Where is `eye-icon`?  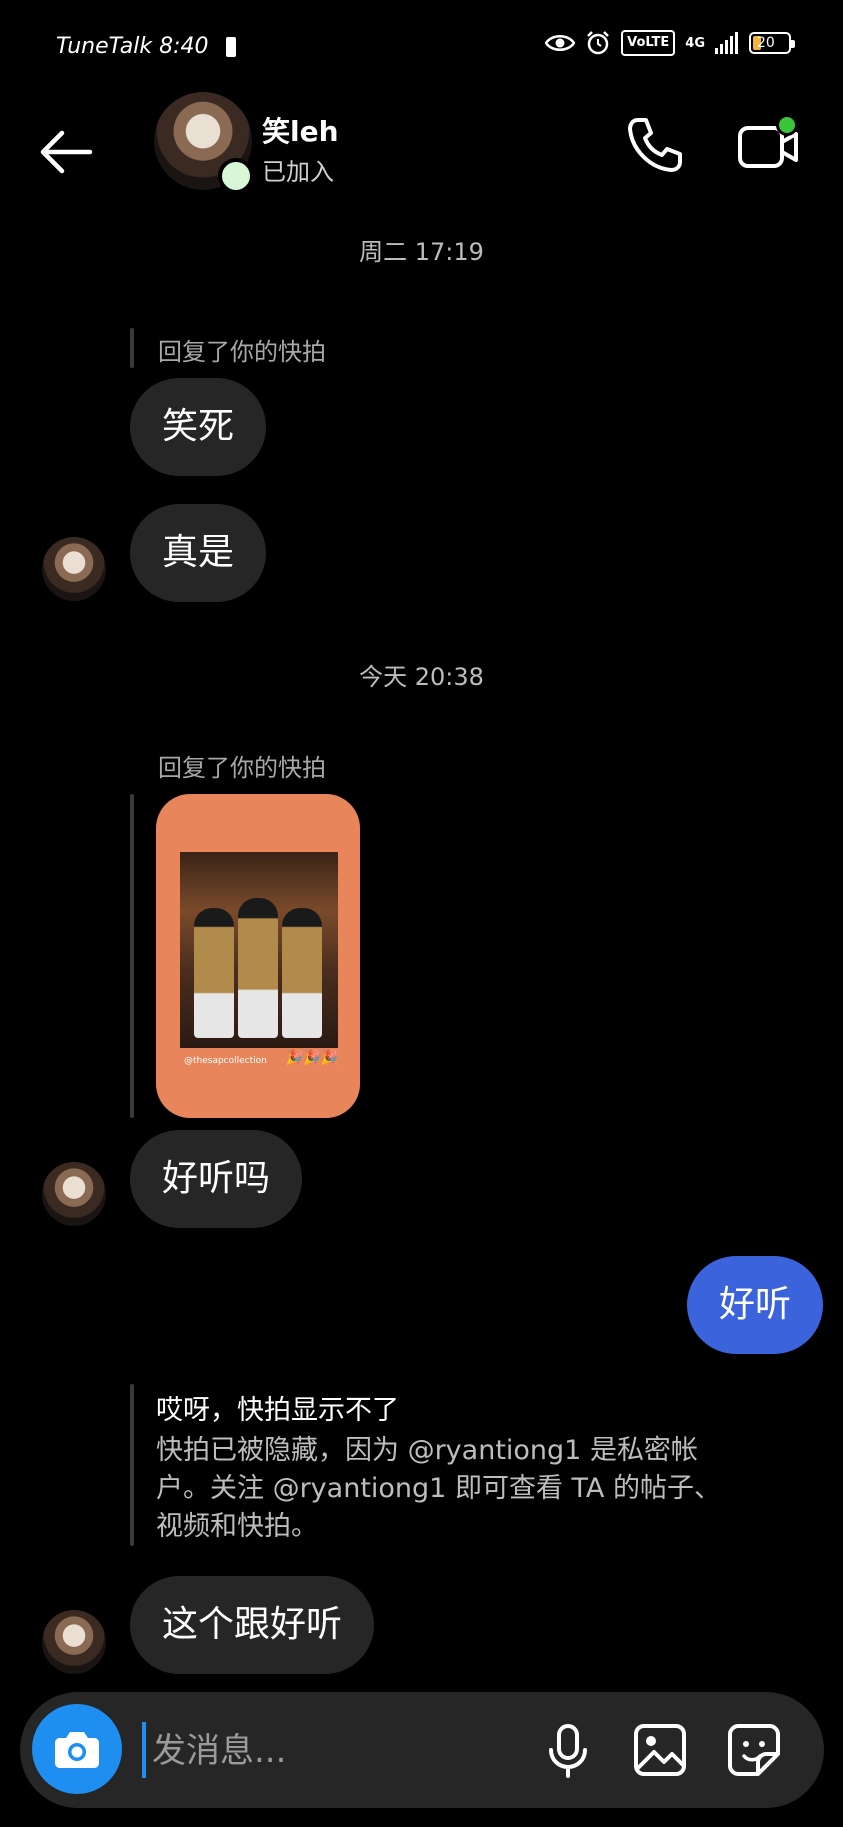 eye-icon is located at coordinates (560, 43).